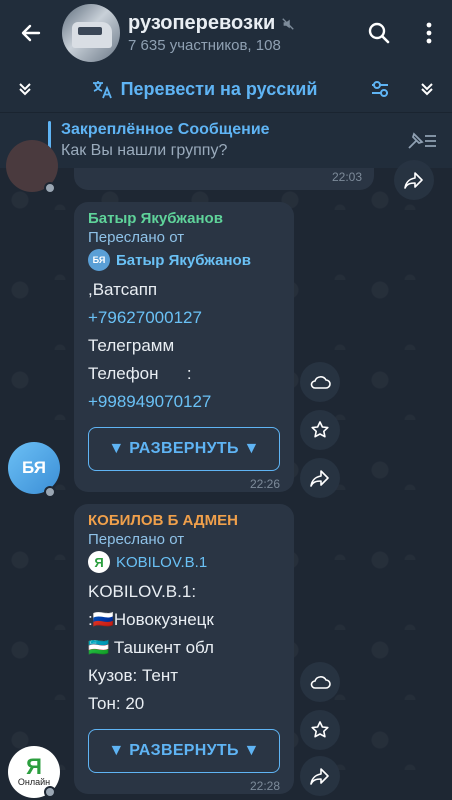 The width and height of the screenshot is (452, 800). Describe the element at coordinates (116, 703) in the screenshot. I see `message-line: Тон: 20` at that location.